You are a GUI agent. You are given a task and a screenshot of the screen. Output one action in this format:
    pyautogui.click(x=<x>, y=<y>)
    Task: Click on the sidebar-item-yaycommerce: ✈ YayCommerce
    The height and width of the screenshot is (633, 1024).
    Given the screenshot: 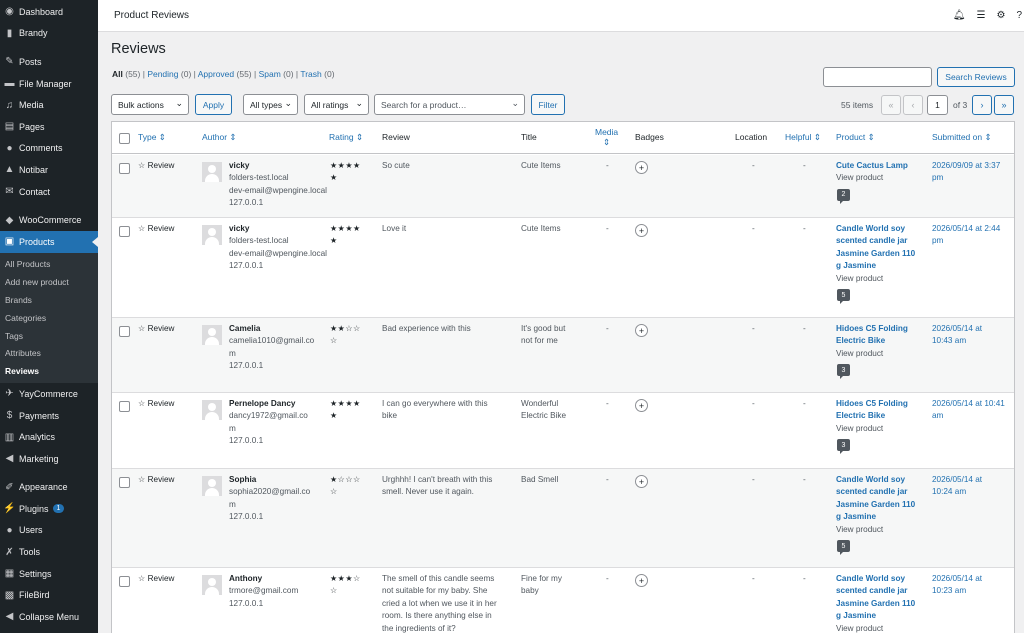 What is the action you would take?
    pyautogui.click(x=49, y=394)
    